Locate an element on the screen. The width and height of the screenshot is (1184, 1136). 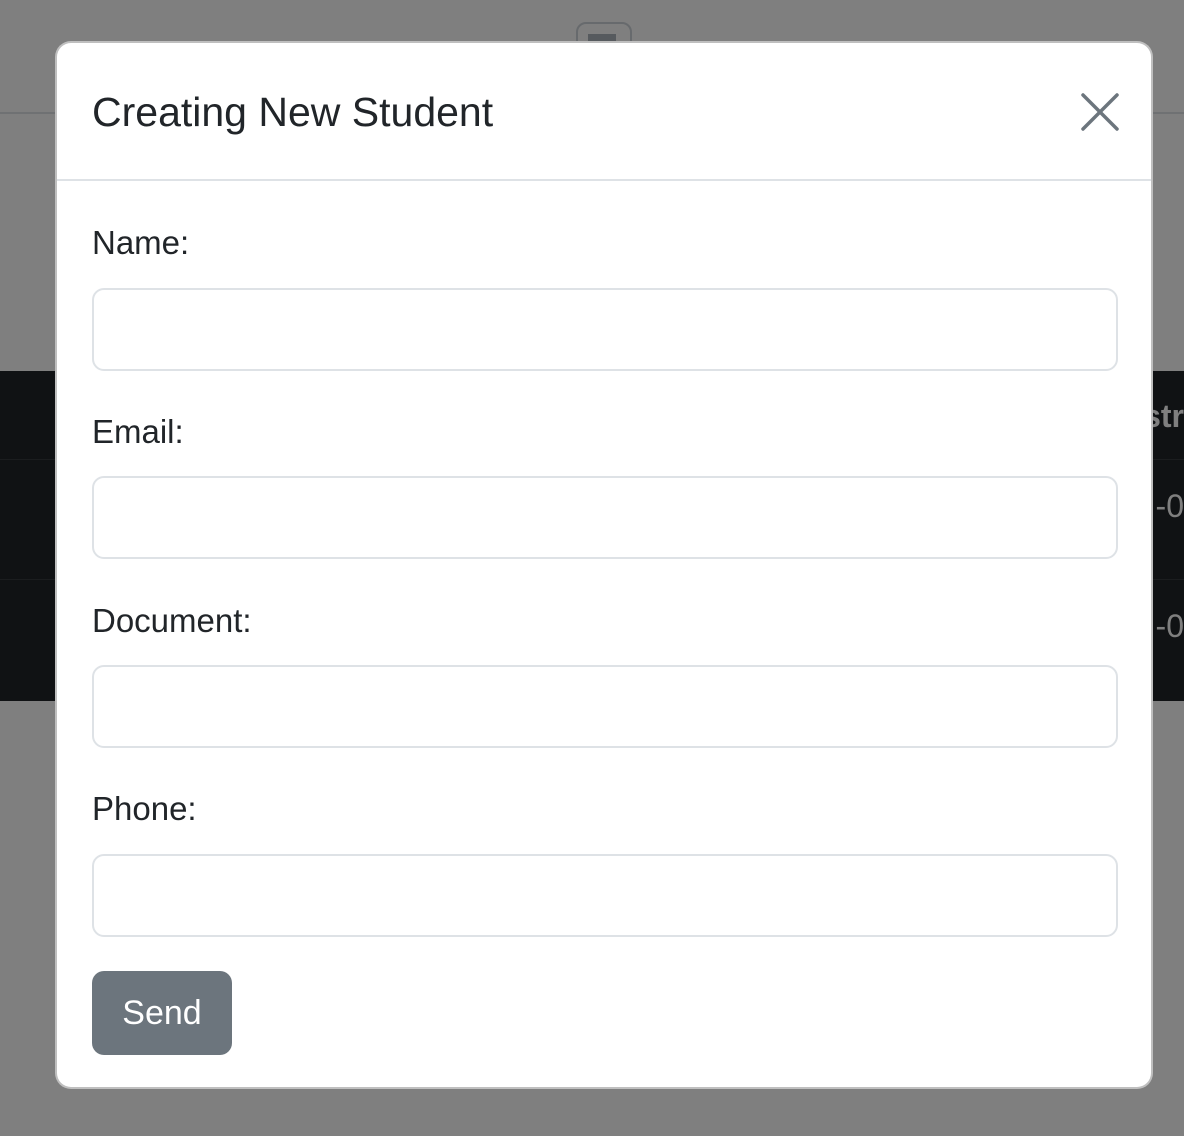
email-input is located at coordinates (605, 517).